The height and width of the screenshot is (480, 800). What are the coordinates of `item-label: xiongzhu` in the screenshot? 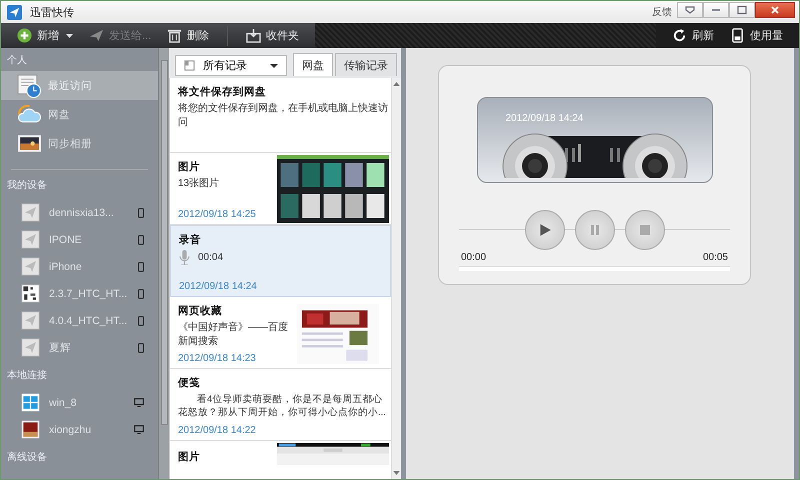 It's located at (70, 430).